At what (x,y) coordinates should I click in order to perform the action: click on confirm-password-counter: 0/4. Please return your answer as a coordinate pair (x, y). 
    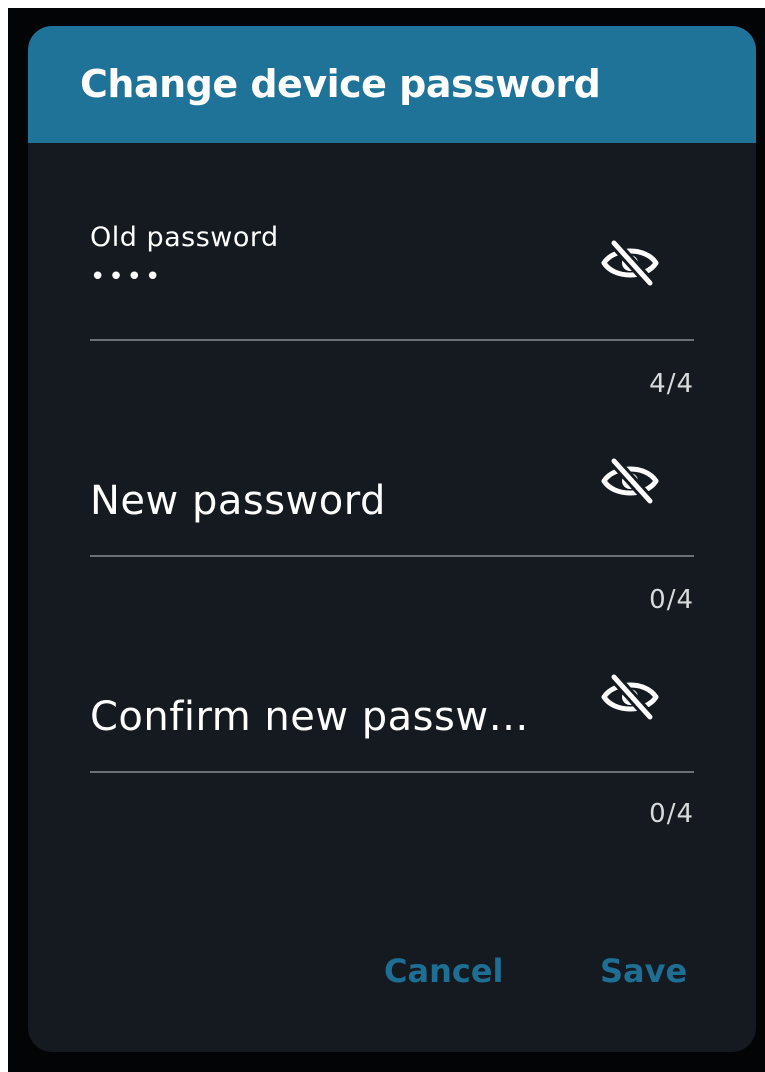
    Looking at the image, I should click on (671, 814).